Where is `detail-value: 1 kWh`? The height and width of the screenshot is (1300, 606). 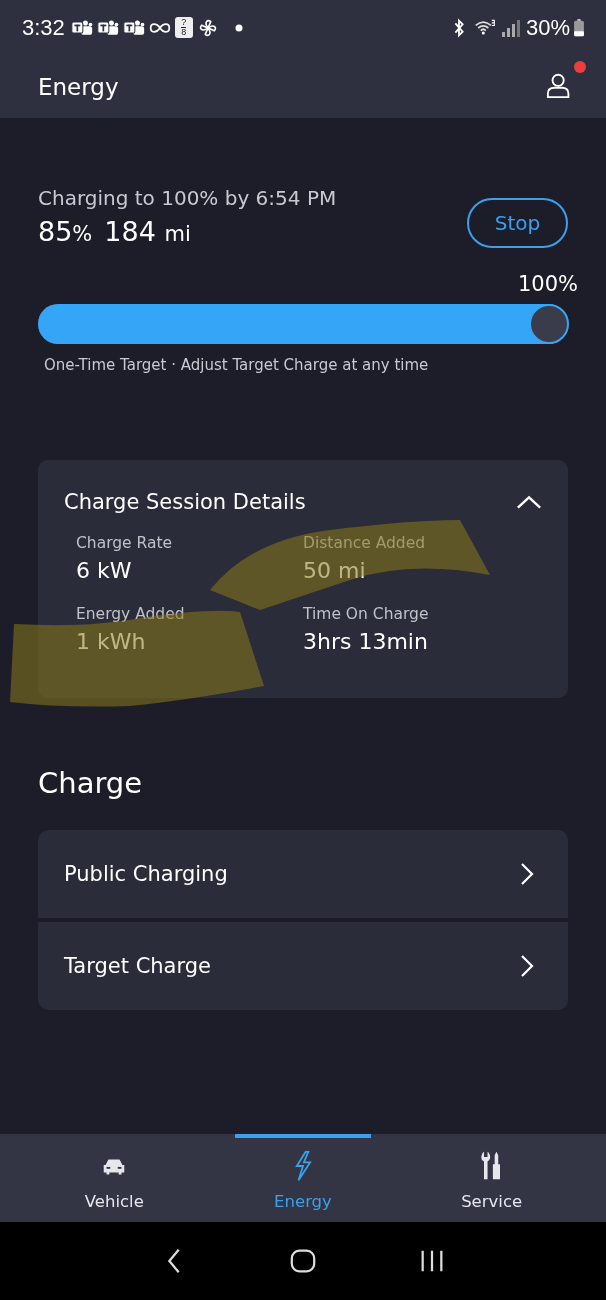 detail-value: 1 kWh is located at coordinates (111, 641).